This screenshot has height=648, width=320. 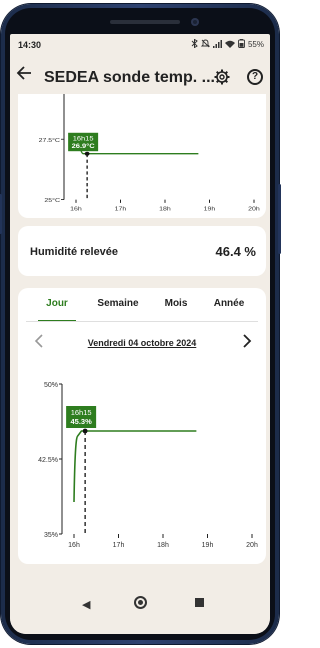 What do you see at coordinates (247, 343) in the screenshot?
I see `chevron-right-icon` at bounding box center [247, 343].